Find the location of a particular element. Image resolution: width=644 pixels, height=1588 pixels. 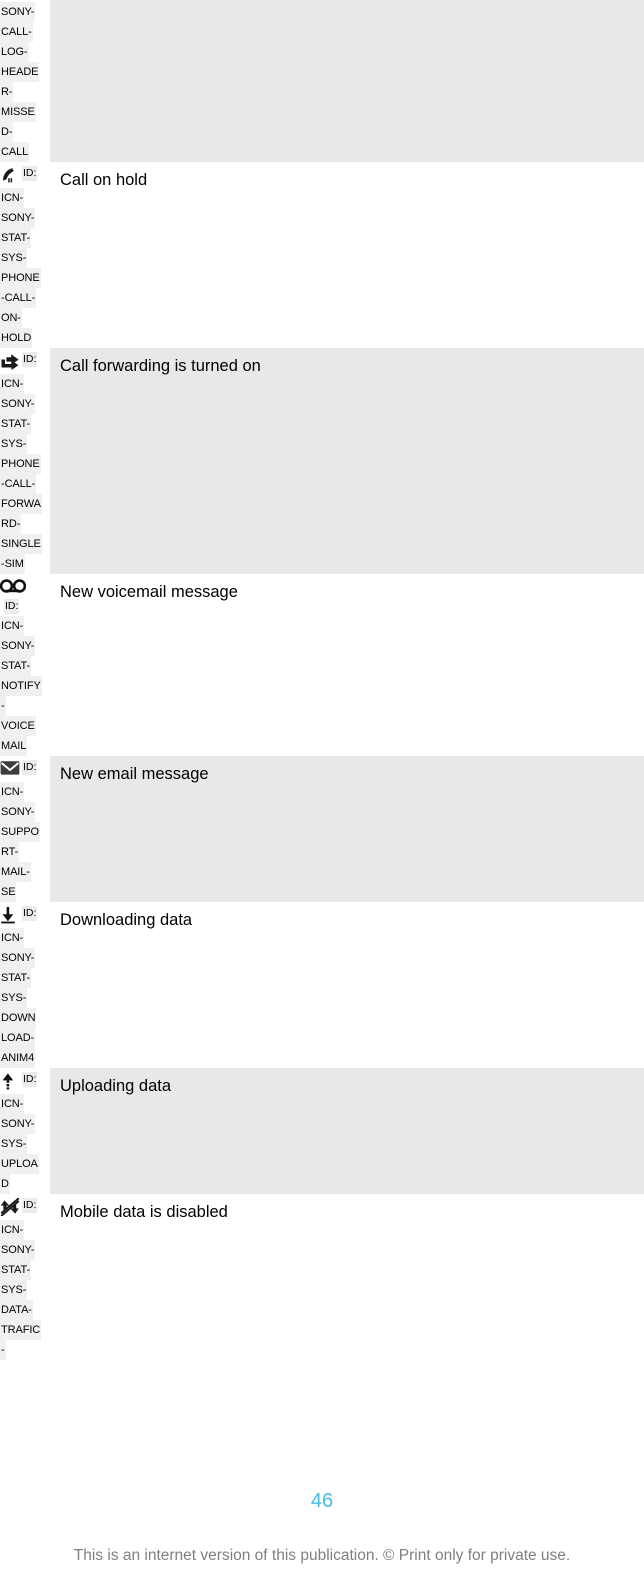

icon-id-token: TRAFIC is located at coordinates (21, 1330).